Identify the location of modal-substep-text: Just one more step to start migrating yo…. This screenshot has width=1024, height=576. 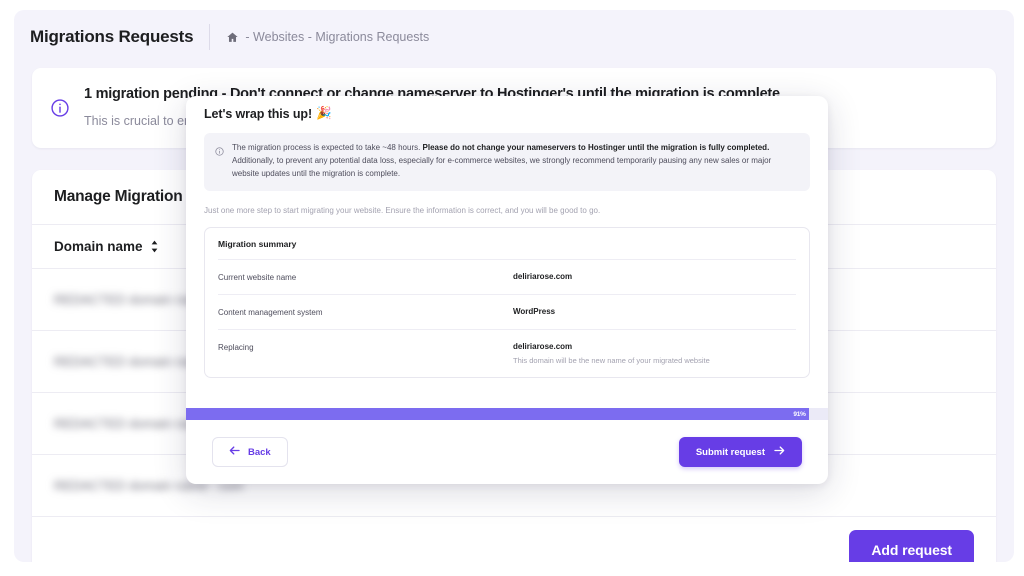
(402, 210).